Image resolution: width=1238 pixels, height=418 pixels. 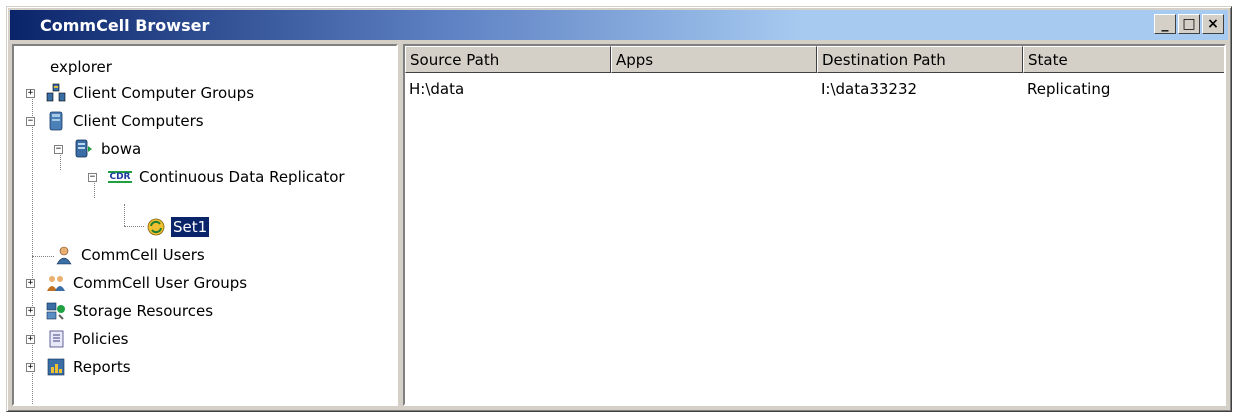 What do you see at coordinates (869, 89) in the screenshot?
I see `cell-destination-path: I:\data33232` at bounding box center [869, 89].